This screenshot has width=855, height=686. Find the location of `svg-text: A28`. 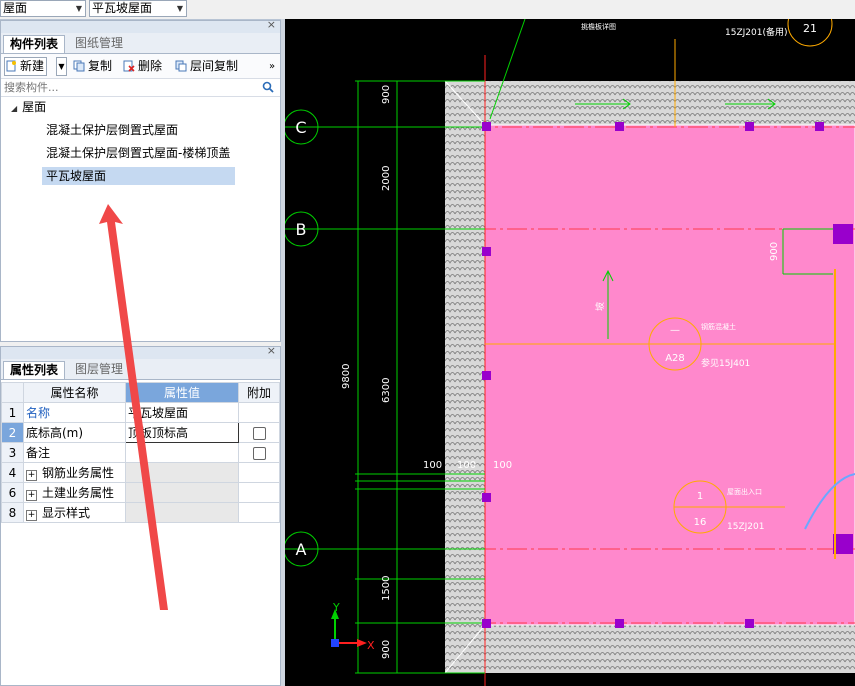

svg-text: A28 is located at coordinates (675, 358).